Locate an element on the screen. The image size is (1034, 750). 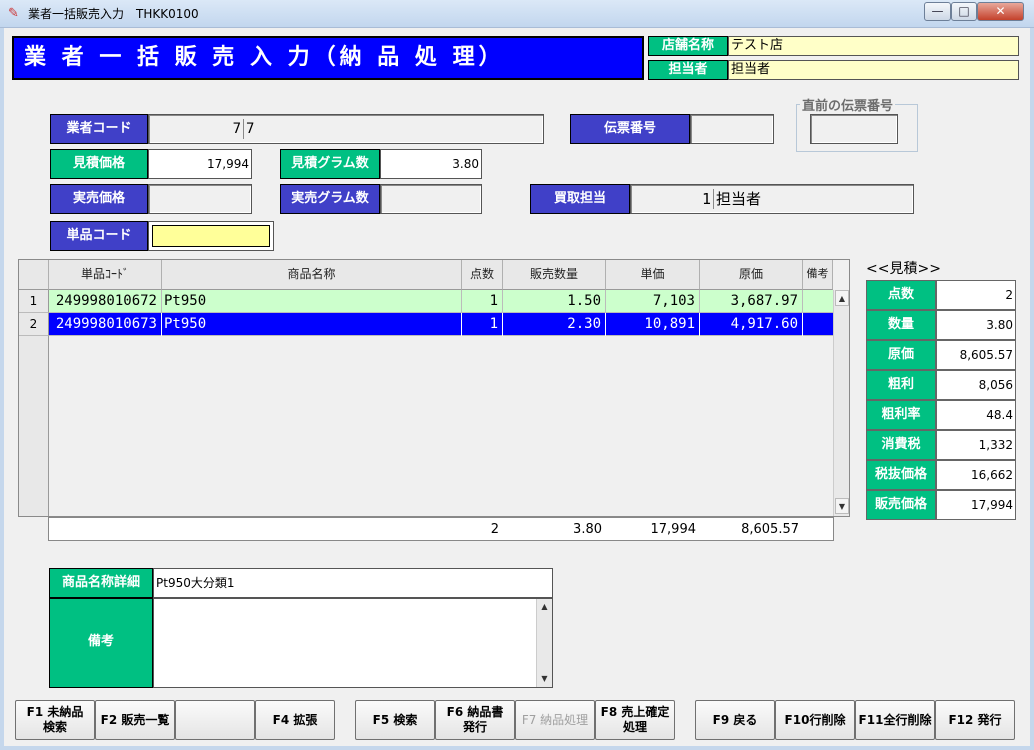
f10-delete-row-button: F10行削除 is located at coordinates (815, 720).